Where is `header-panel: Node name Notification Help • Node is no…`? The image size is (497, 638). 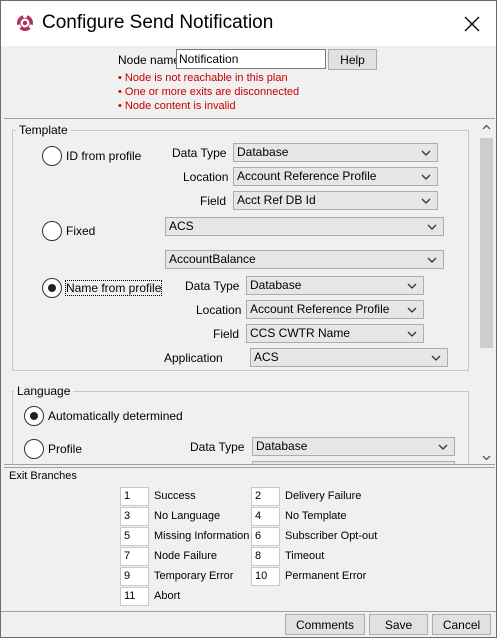
header-panel: Node name Notification Help • Node is no… is located at coordinates (249, 81).